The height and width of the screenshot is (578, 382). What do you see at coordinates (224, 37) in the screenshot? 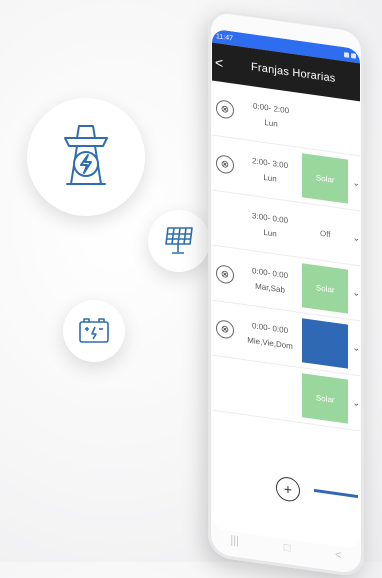
I see `status-time: 11:47` at bounding box center [224, 37].